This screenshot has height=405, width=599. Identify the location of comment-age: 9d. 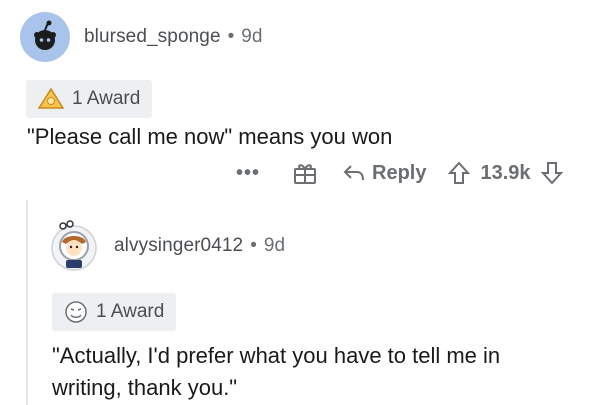
(252, 36).